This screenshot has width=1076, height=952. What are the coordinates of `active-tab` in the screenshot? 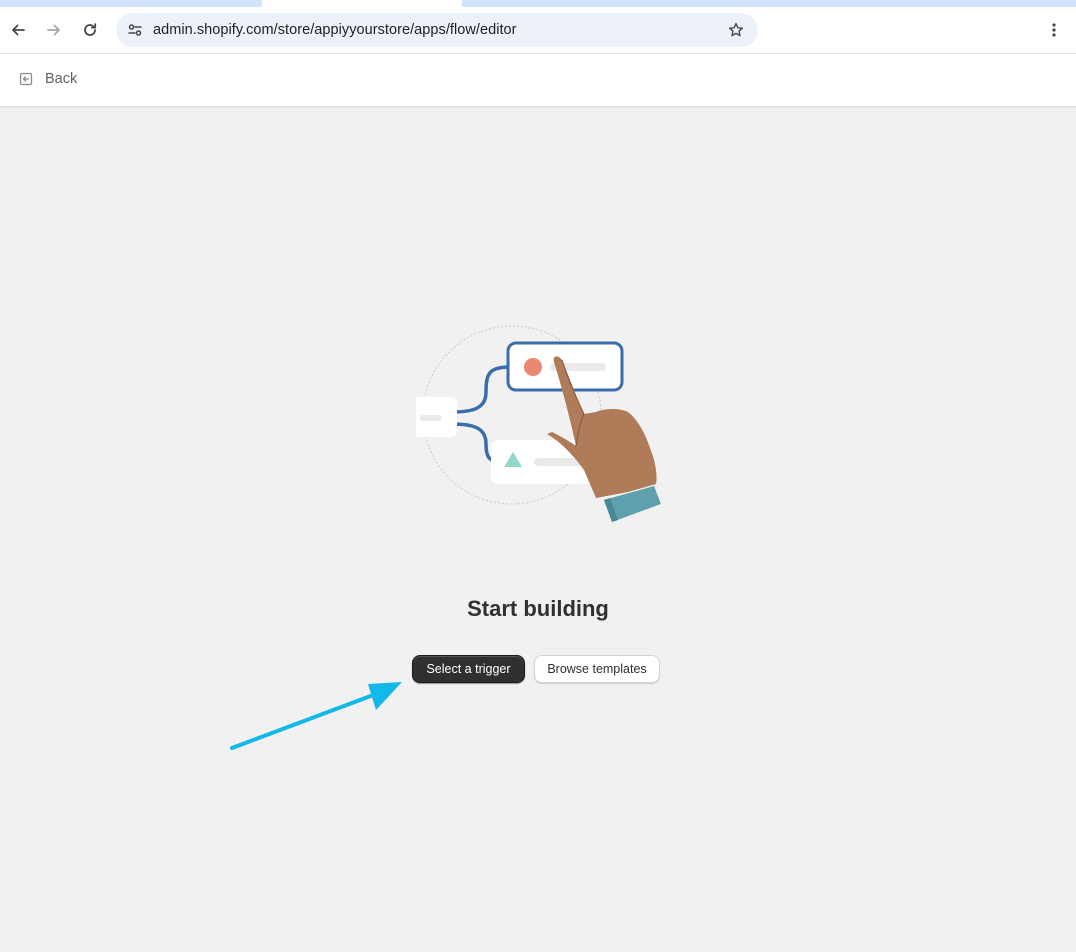 It's located at (362, 3).